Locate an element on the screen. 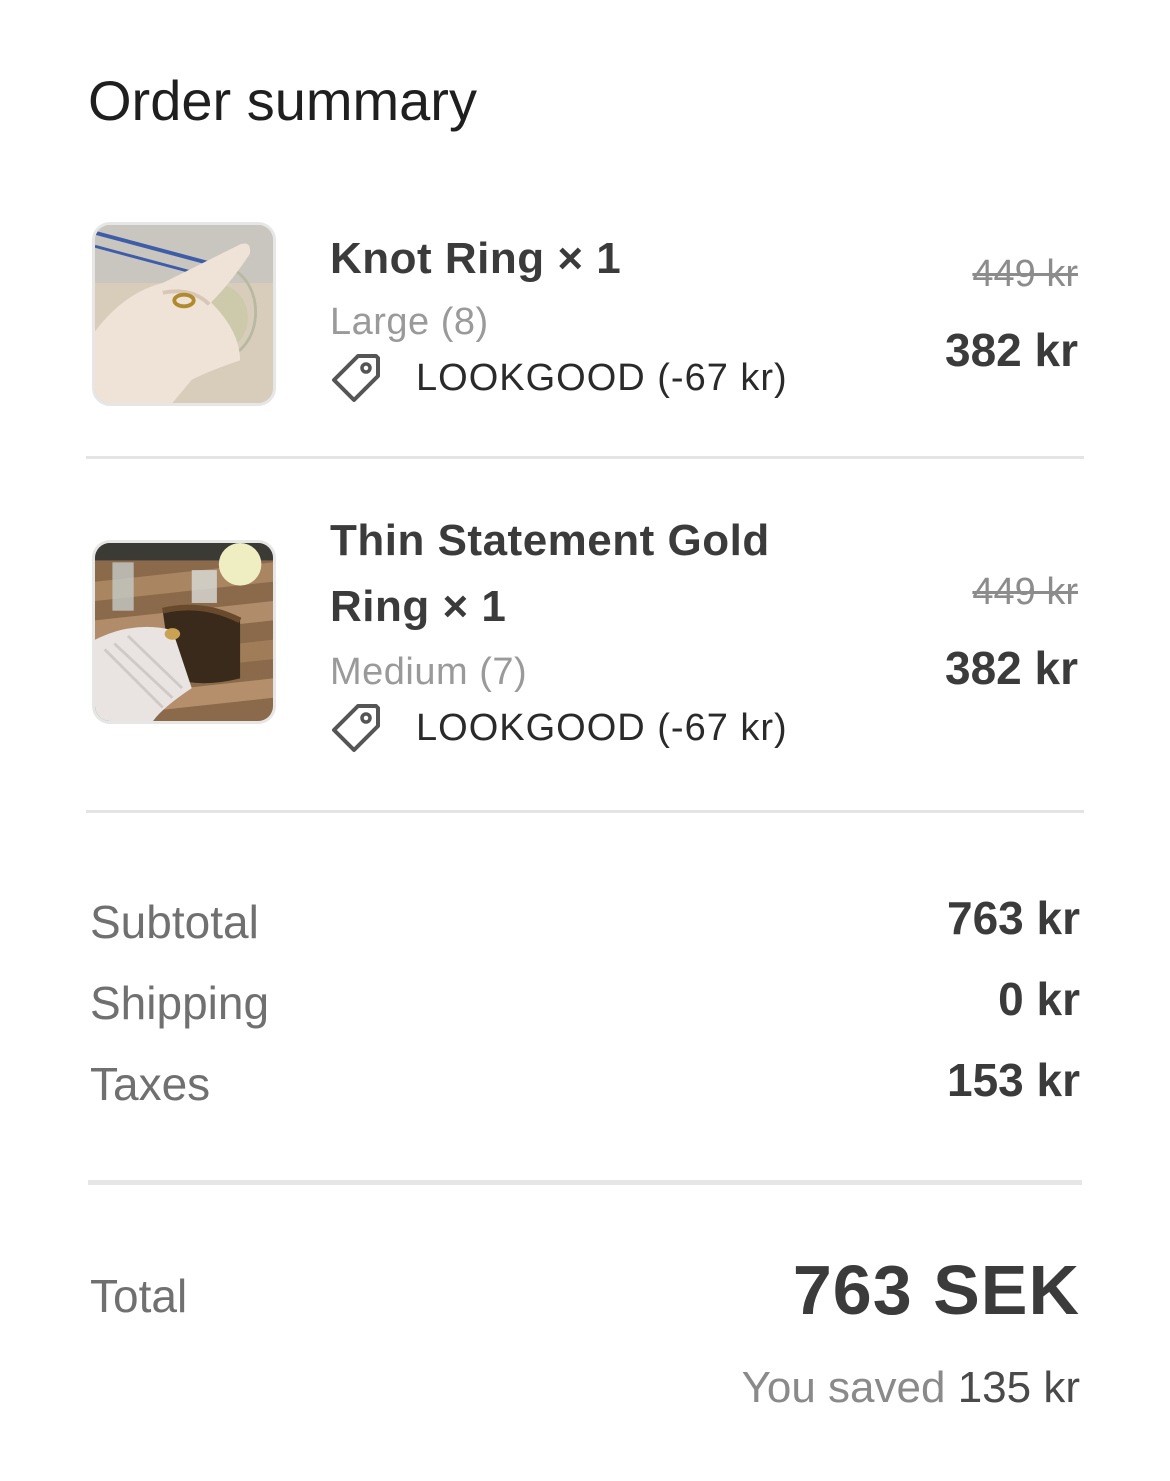 The width and height of the screenshot is (1170, 1481). page-title: Order summary is located at coordinates (282, 100).